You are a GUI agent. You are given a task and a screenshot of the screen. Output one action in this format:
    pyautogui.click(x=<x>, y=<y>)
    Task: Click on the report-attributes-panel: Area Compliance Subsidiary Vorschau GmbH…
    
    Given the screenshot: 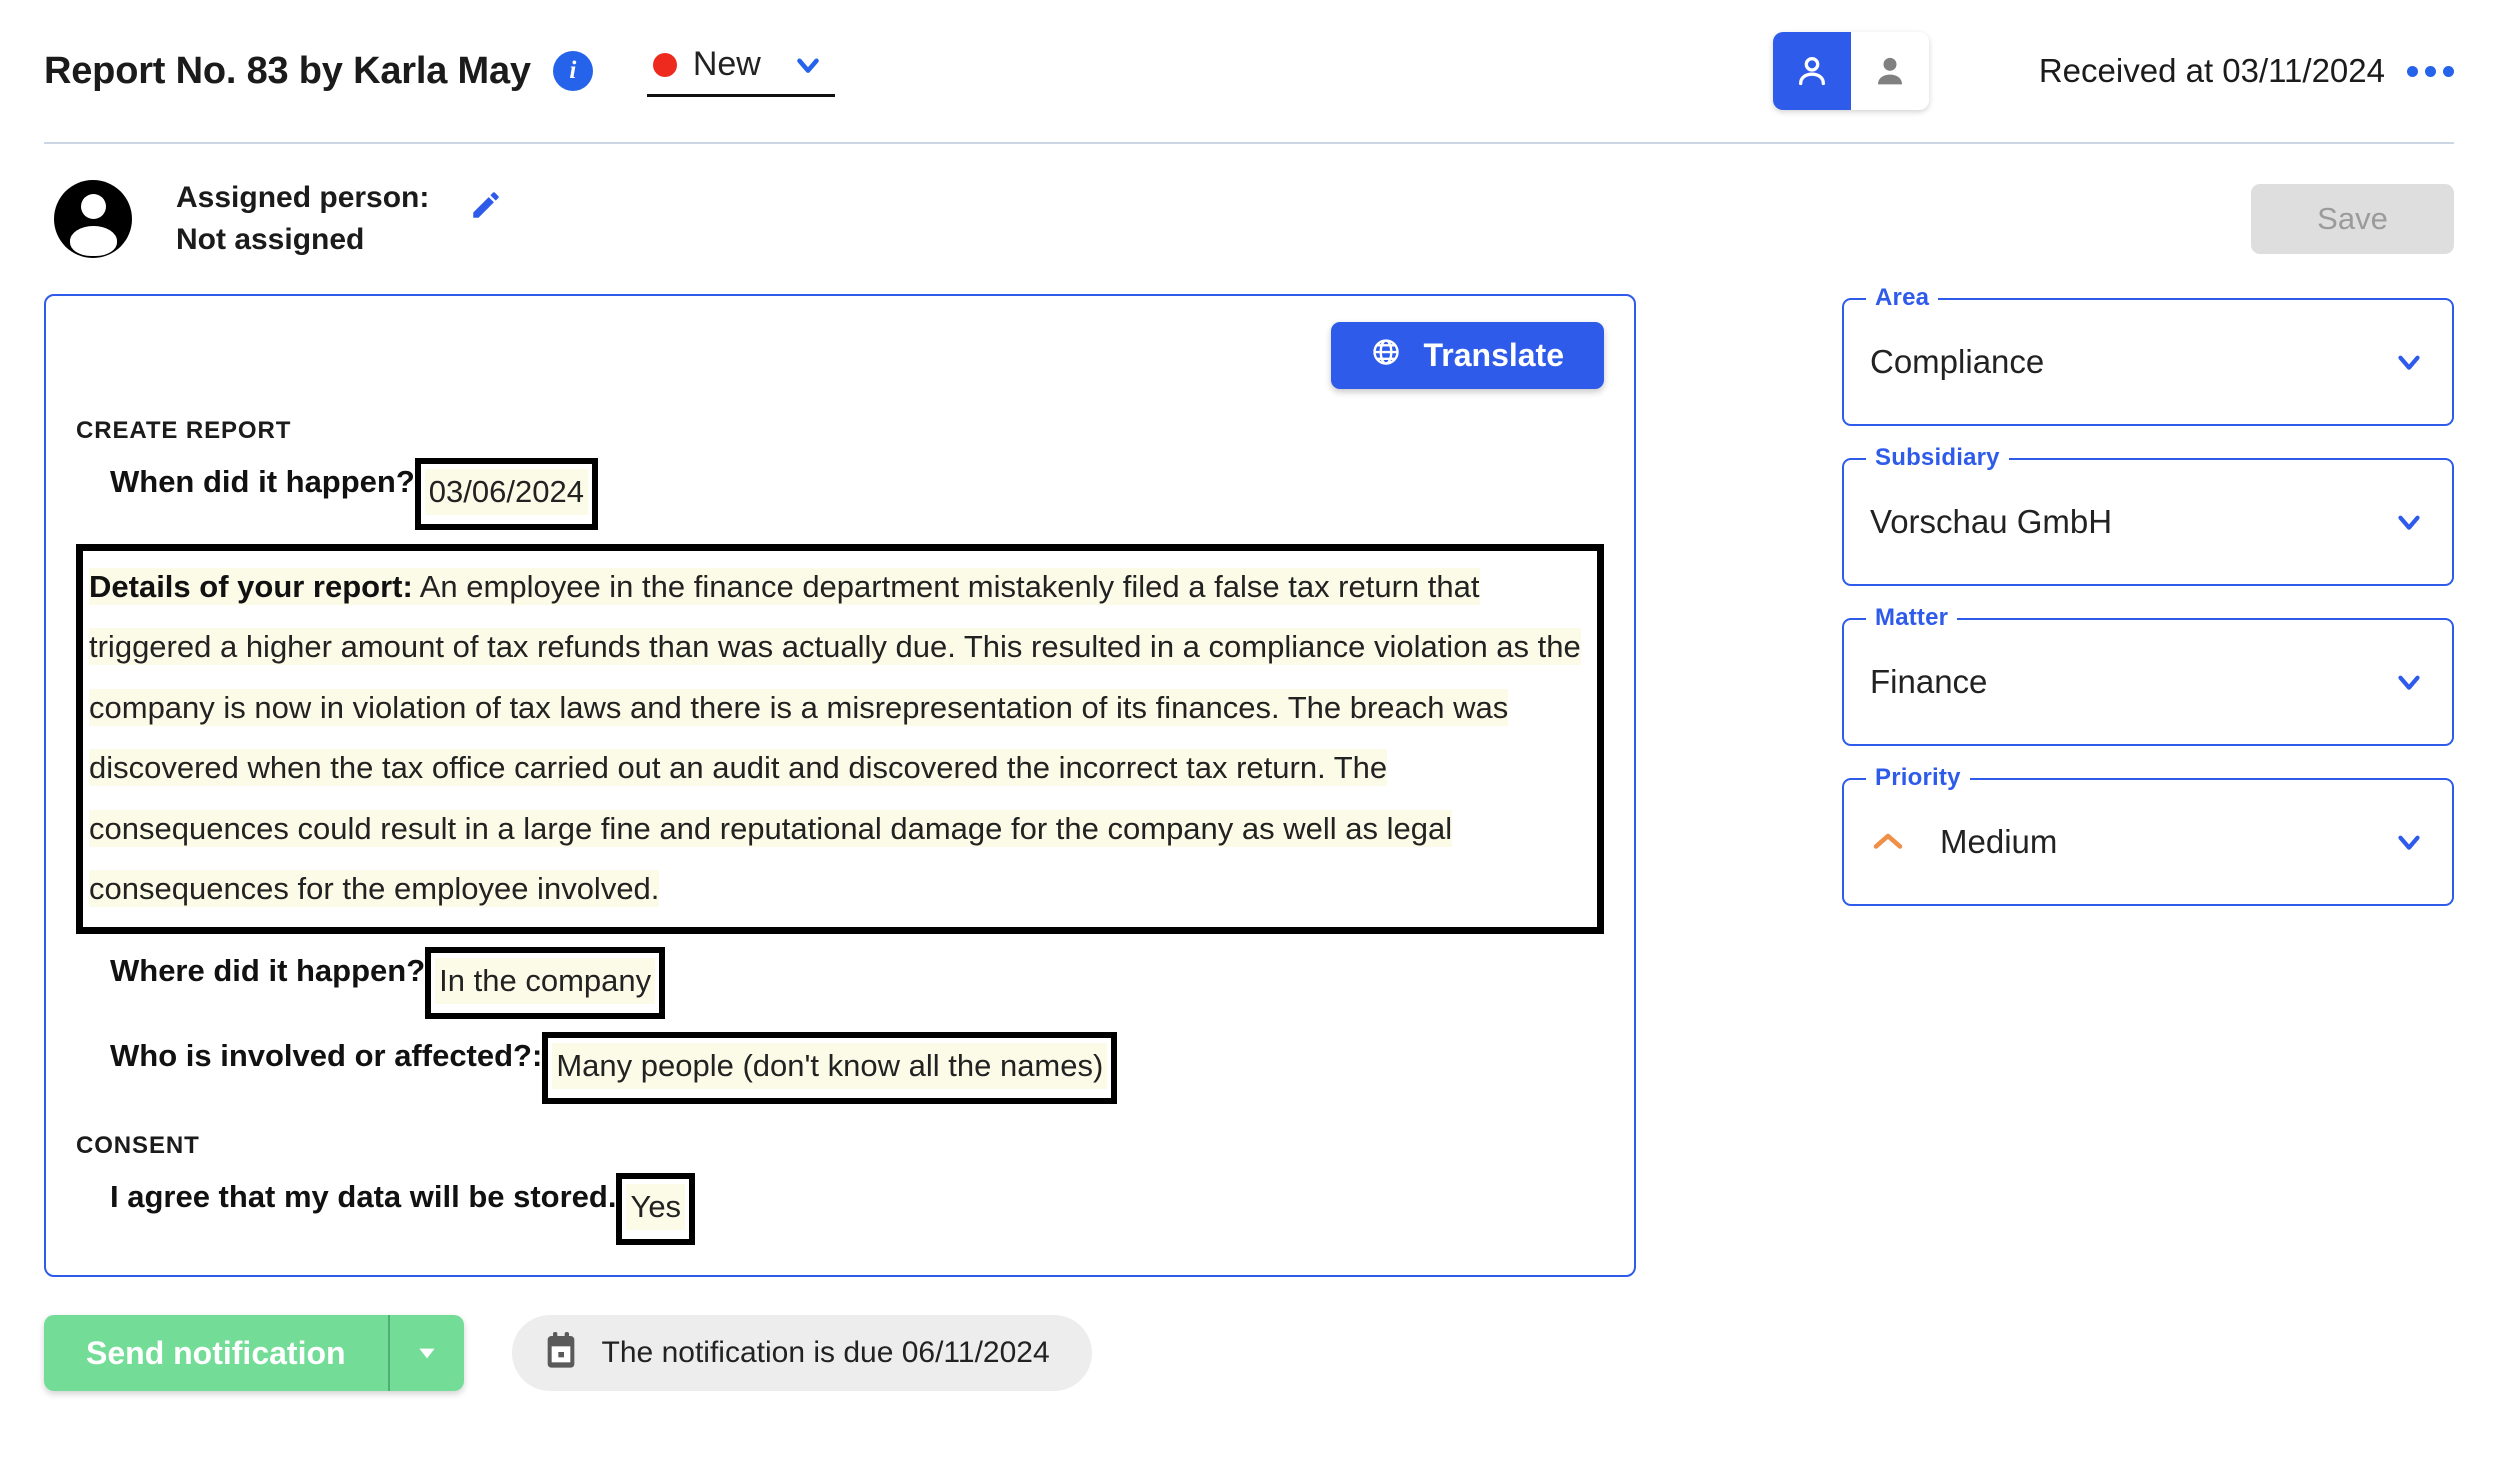 What is the action you would take?
    pyautogui.click(x=2148, y=611)
    